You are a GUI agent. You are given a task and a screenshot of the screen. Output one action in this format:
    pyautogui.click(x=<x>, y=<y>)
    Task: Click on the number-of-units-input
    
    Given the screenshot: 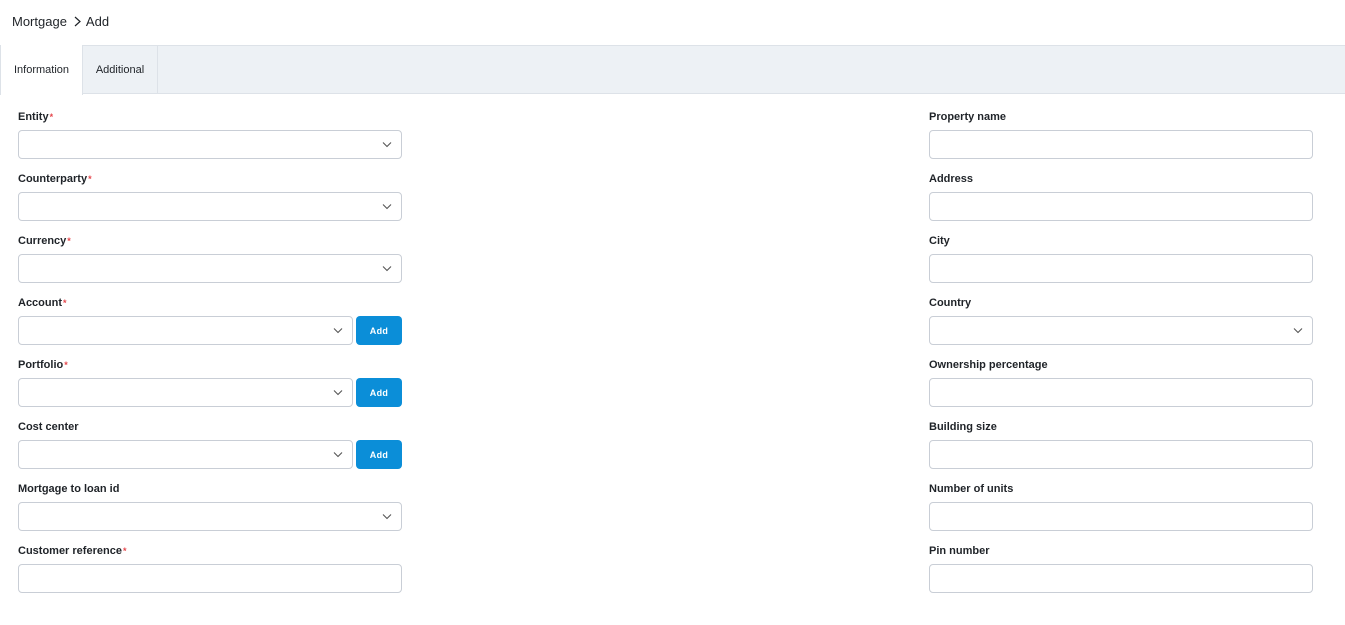 What is the action you would take?
    pyautogui.click(x=1121, y=516)
    